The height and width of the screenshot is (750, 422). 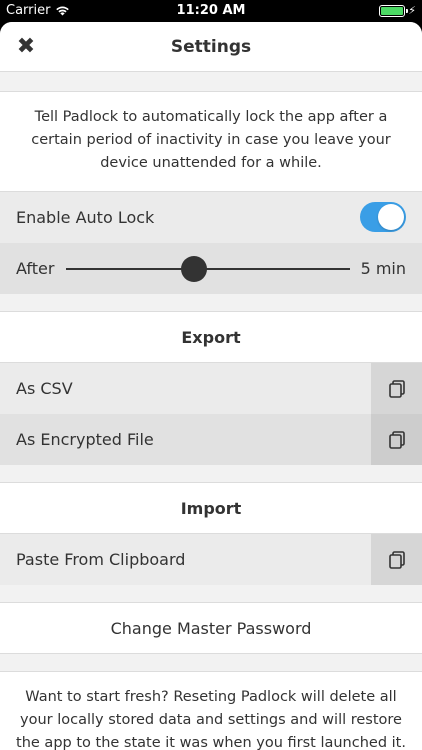 I want to click on auto-lock-toggle, so click(x=383, y=217).